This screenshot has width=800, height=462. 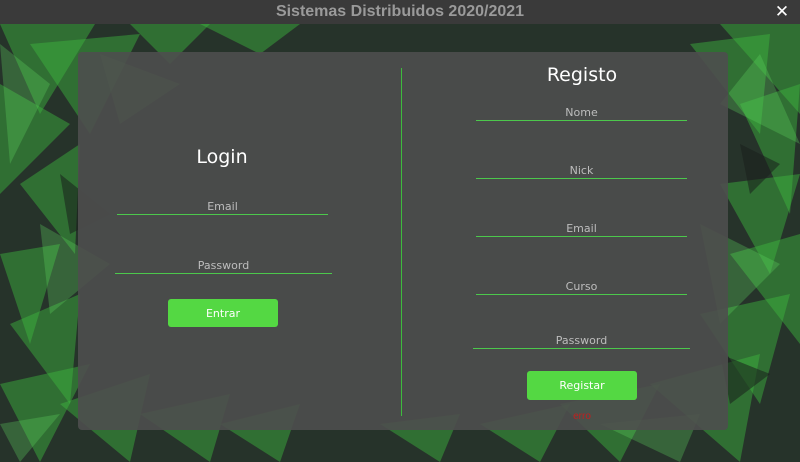 I want to click on register-nick-field: Nick, so click(x=581, y=169).